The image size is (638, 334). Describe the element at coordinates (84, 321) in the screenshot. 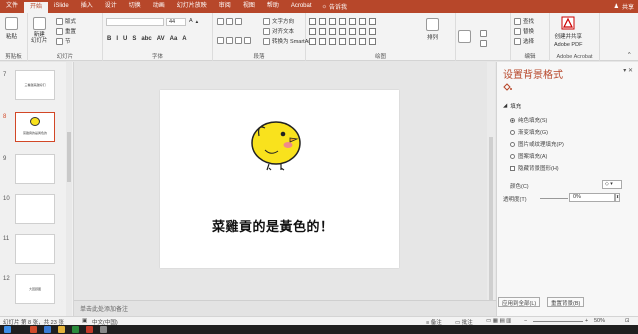

I see `spelling-icon: ▣` at that location.